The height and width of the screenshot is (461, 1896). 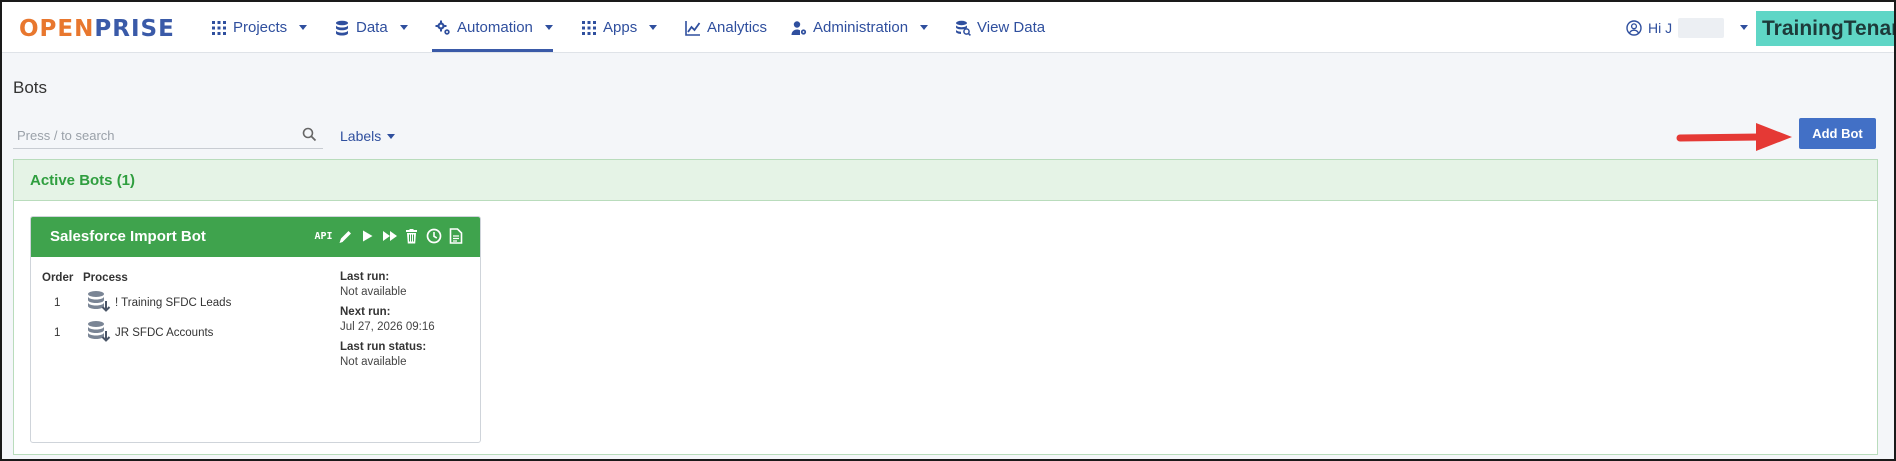 I want to click on database-search-icon, so click(x=963, y=28).